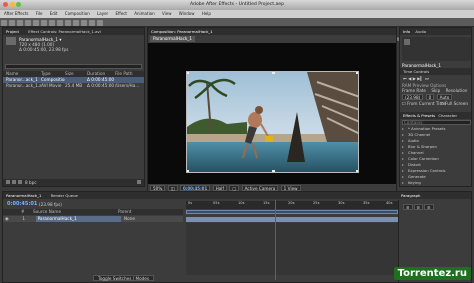 This screenshot has width=474, height=283. What do you see at coordinates (237, 195) in the screenshot?
I see `timeline-tabs: ParanormalHack_1 Render Queue Paragraph` at bounding box center [237, 195].